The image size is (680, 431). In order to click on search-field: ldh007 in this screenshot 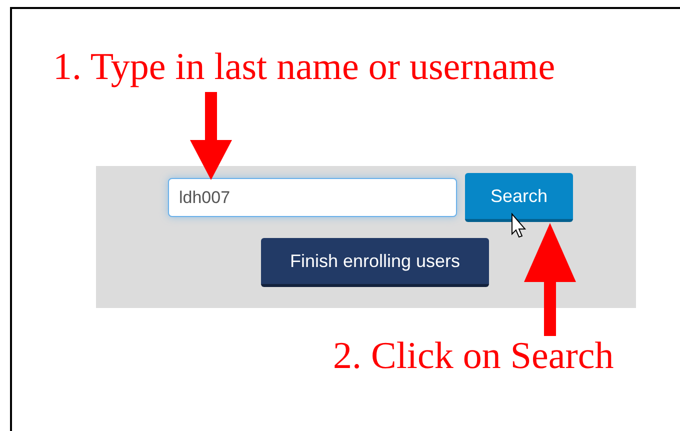, I will do `click(312, 197)`.